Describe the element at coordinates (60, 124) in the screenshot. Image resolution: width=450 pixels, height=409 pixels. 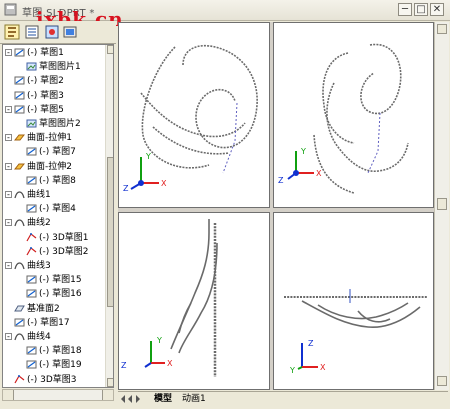
I see `tree-item-label: 草图图片2` at that location.